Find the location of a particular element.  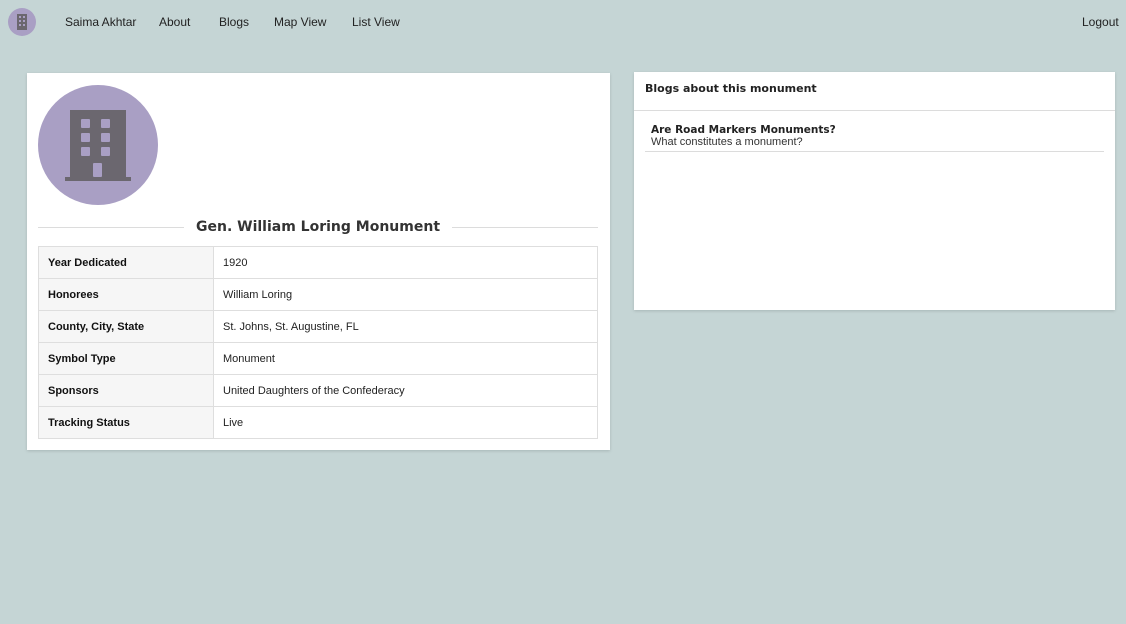

row-label: Honorees is located at coordinates (126, 294).